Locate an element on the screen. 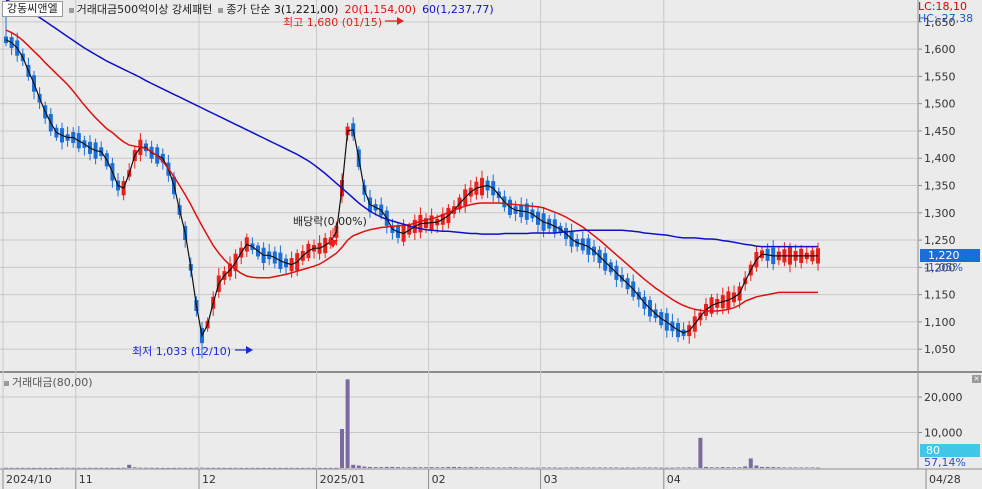  volume-legend-label: 거래대금(80,00) is located at coordinates (52, 382).